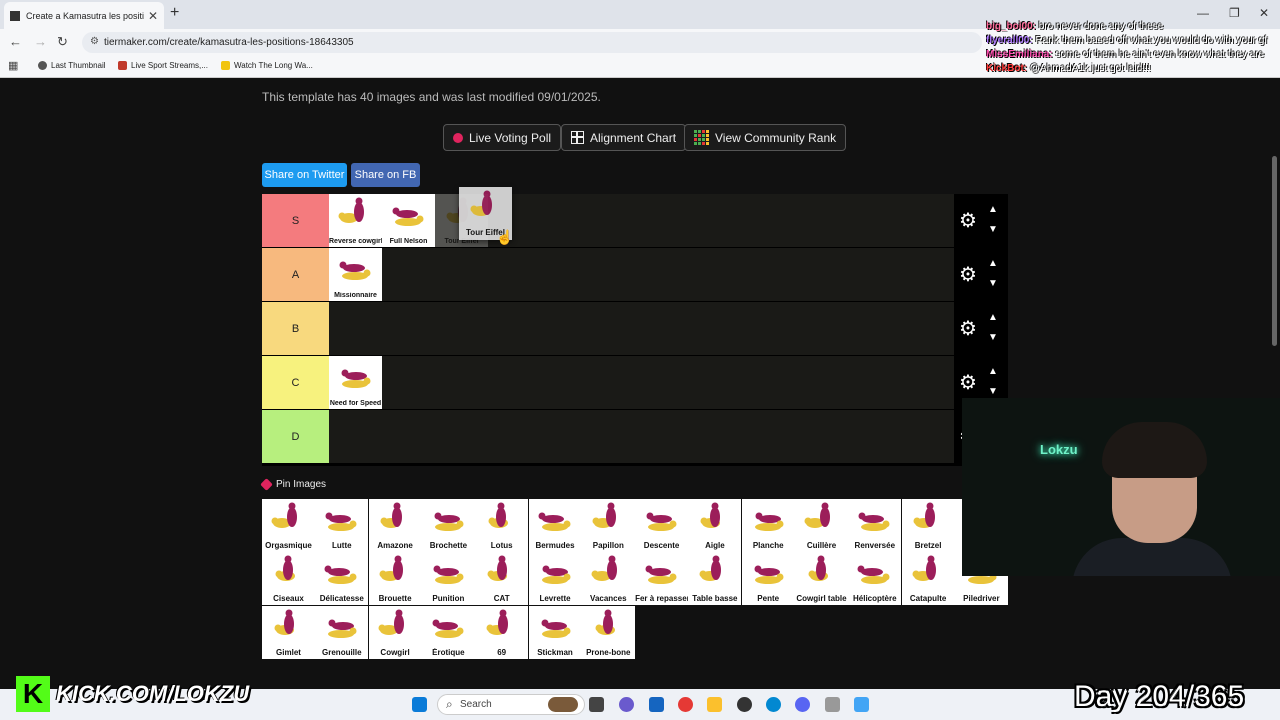 Image resolution: width=1280 pixels, height=720 pixels. What do you see at coordinates (608, 579) in the screenshot?
I see `image-card: Vacances` at bounding box center [608, 579].